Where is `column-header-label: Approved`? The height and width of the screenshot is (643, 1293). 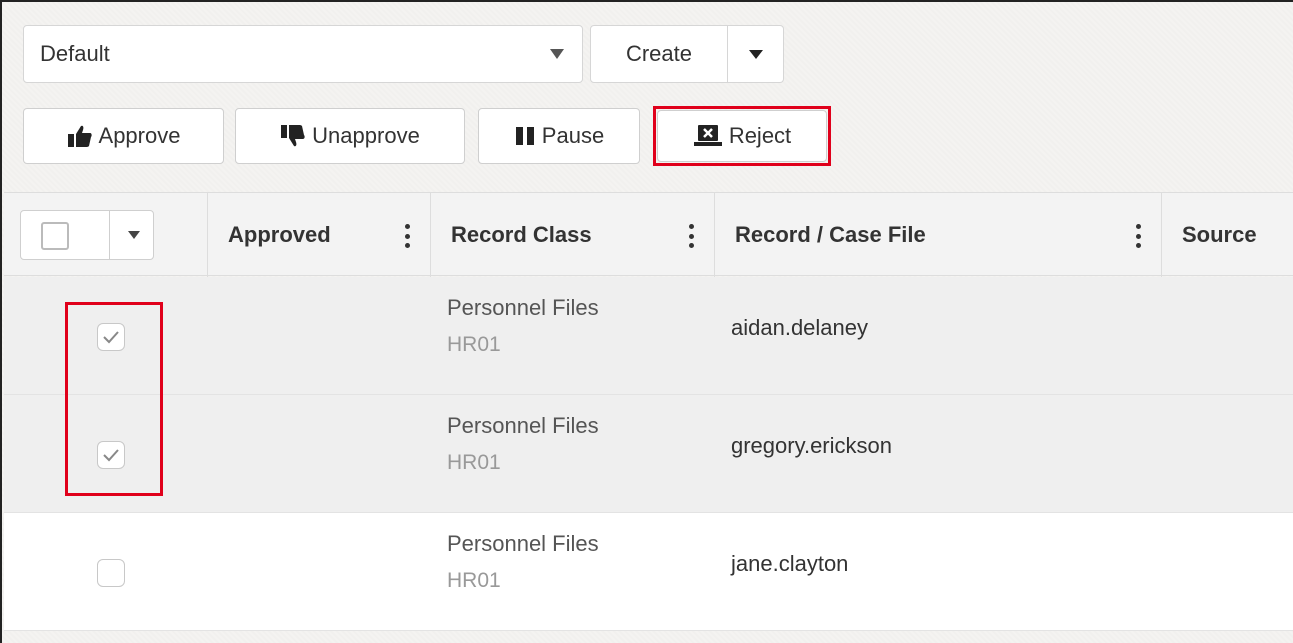 column-header-label: Approved is located at coordinates (279, 234).